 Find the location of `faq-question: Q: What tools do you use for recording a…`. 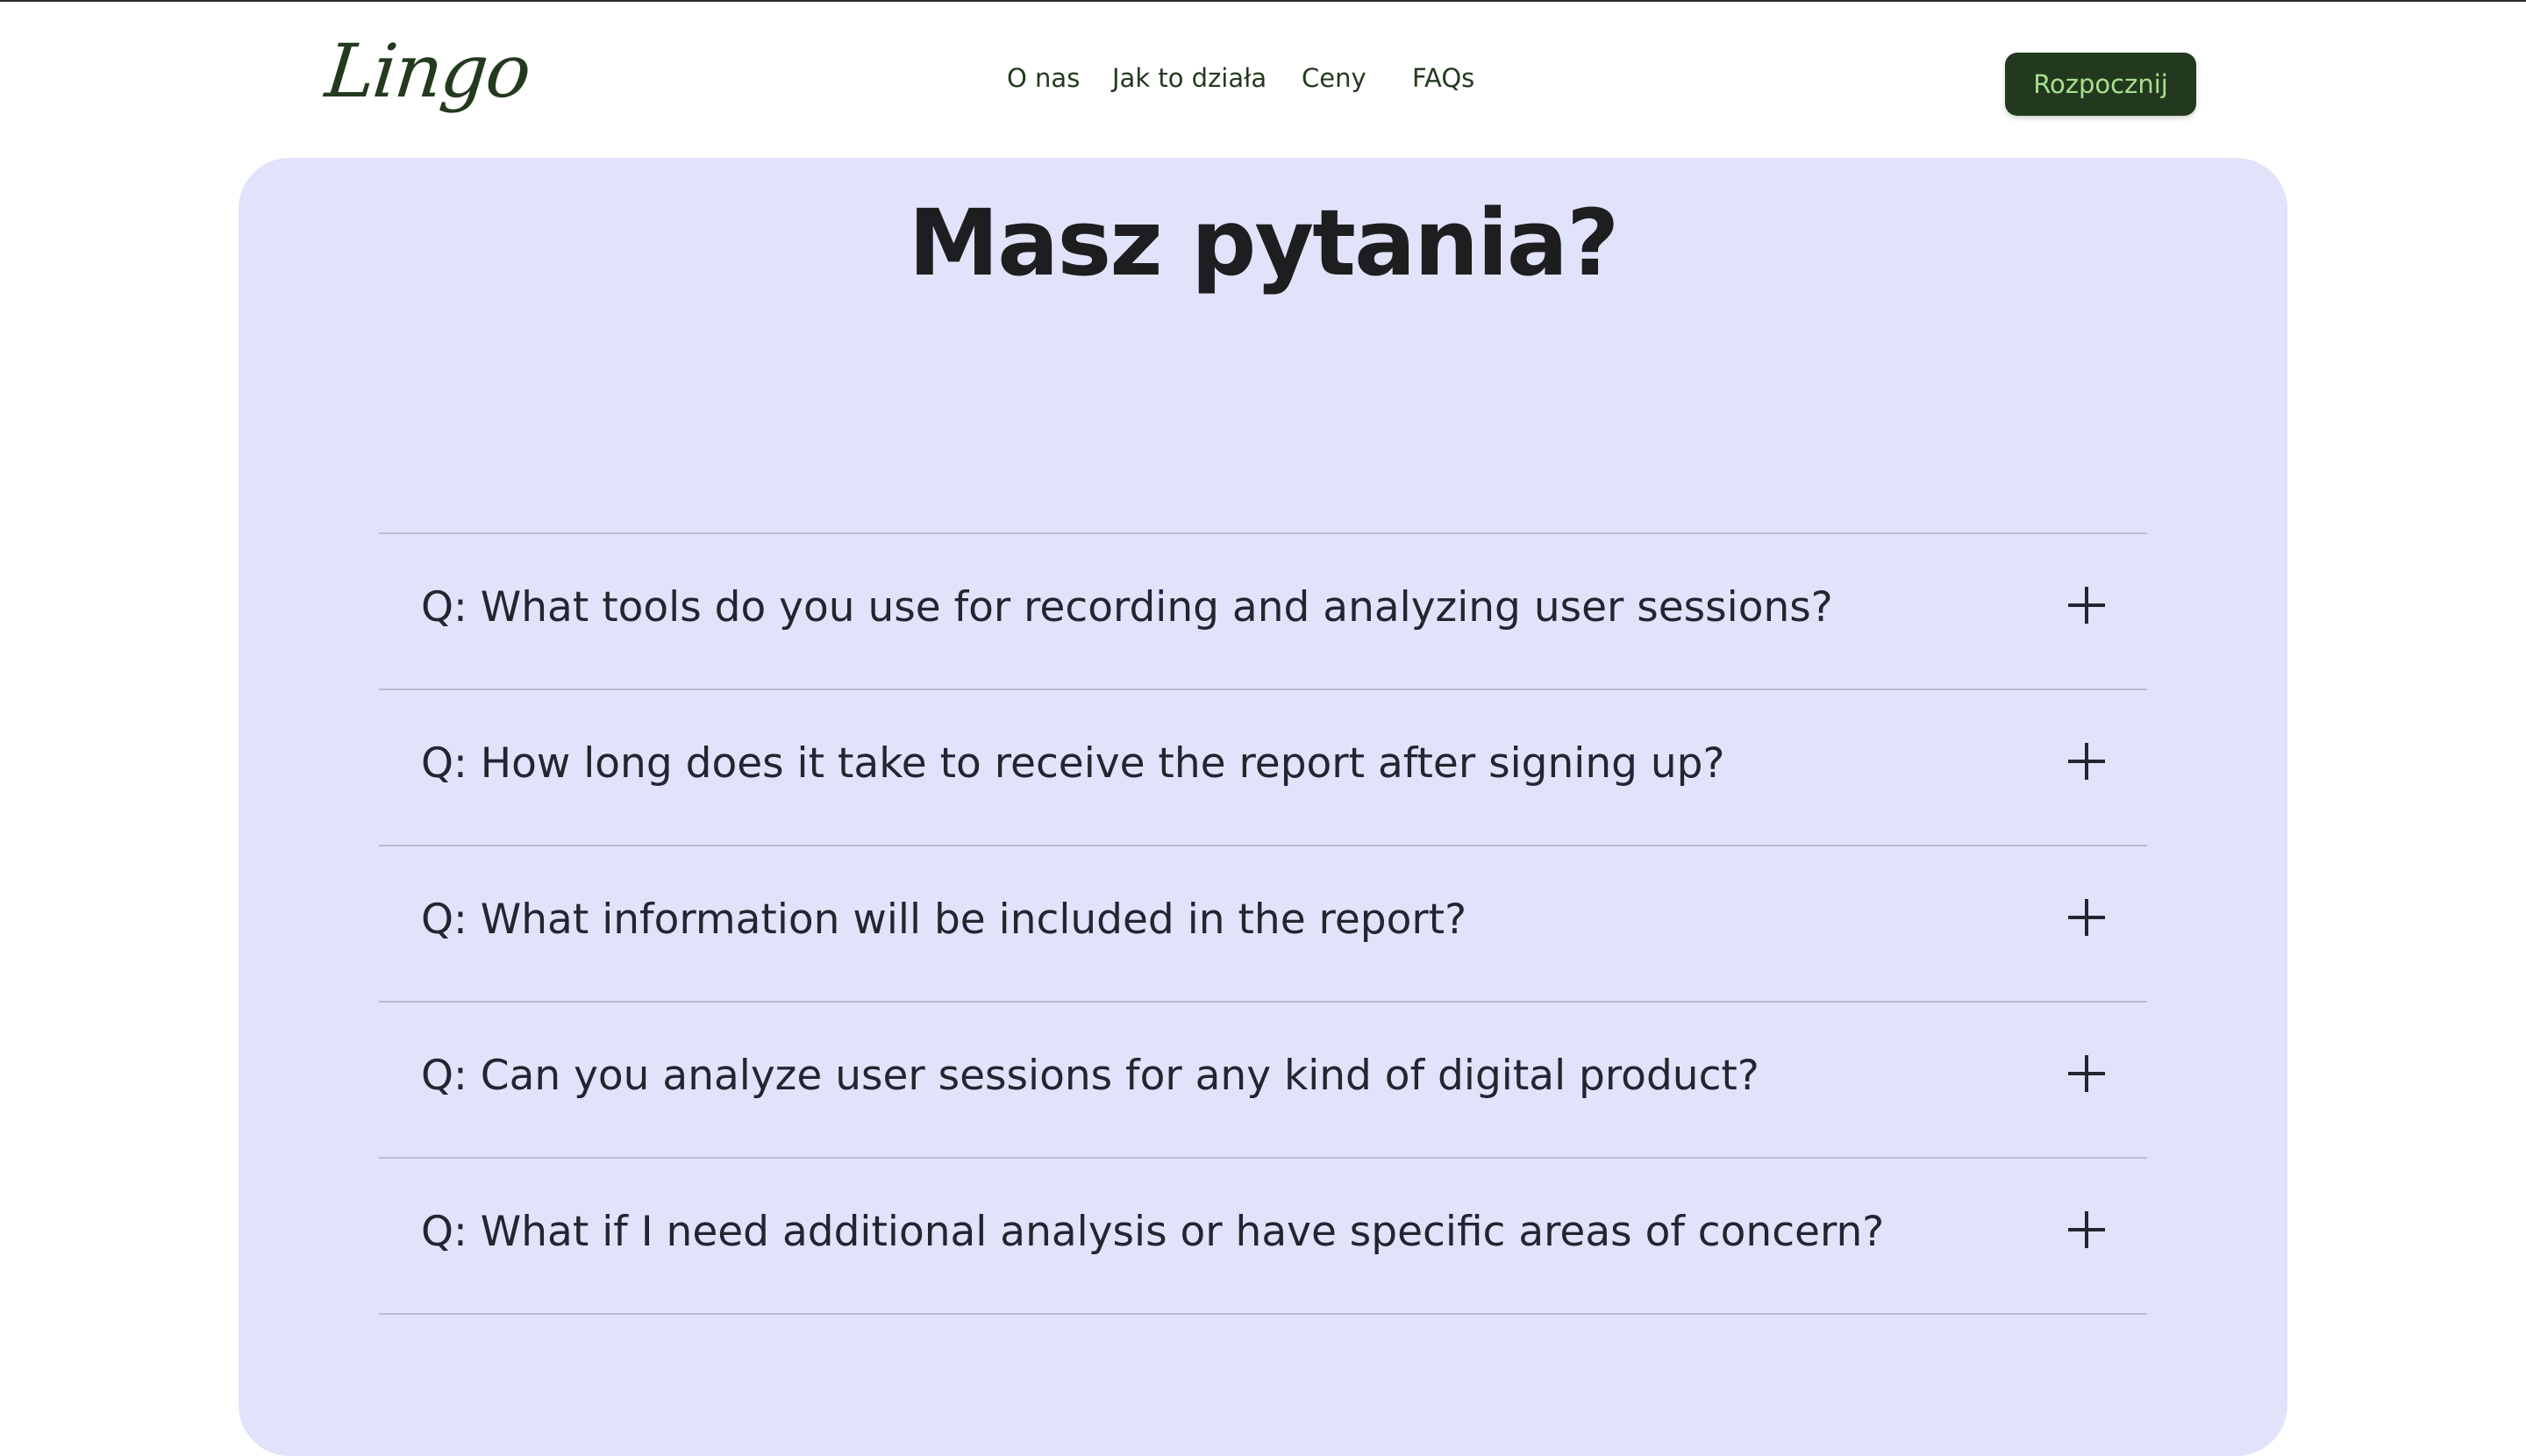

faq-question: Q: What tools do you use for recording a… is located at coordinates (1127, 607).